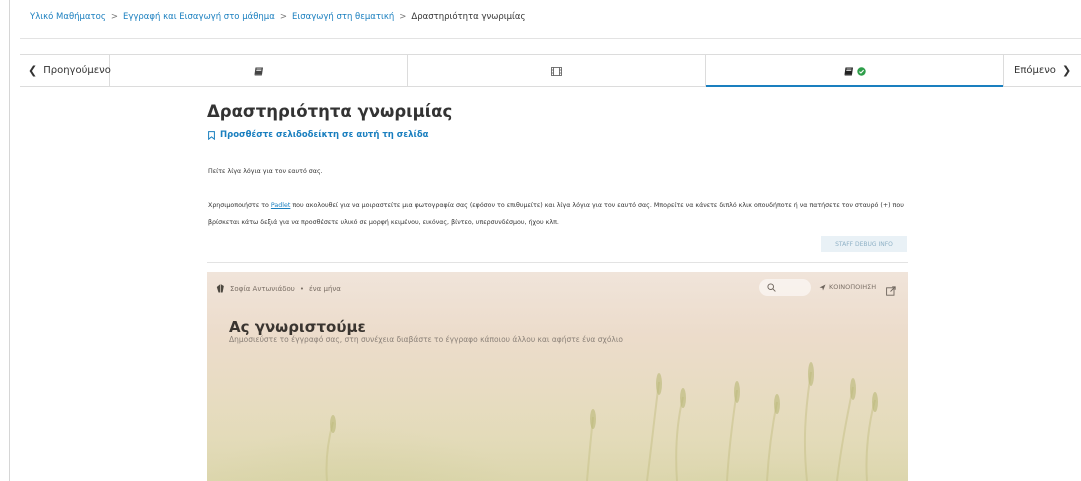  I want to click on share-icon, so click(822, 287).